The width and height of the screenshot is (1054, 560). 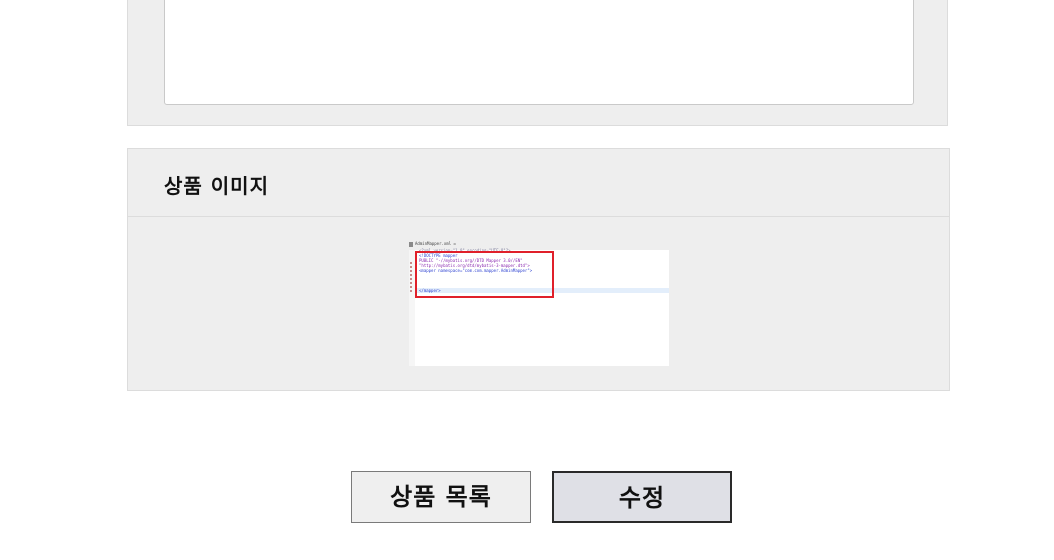 What do you see at coordinates (441, 497) in the screenshot?
I see `product-list-button: 상품 목록` at bounding box center [441, 497].